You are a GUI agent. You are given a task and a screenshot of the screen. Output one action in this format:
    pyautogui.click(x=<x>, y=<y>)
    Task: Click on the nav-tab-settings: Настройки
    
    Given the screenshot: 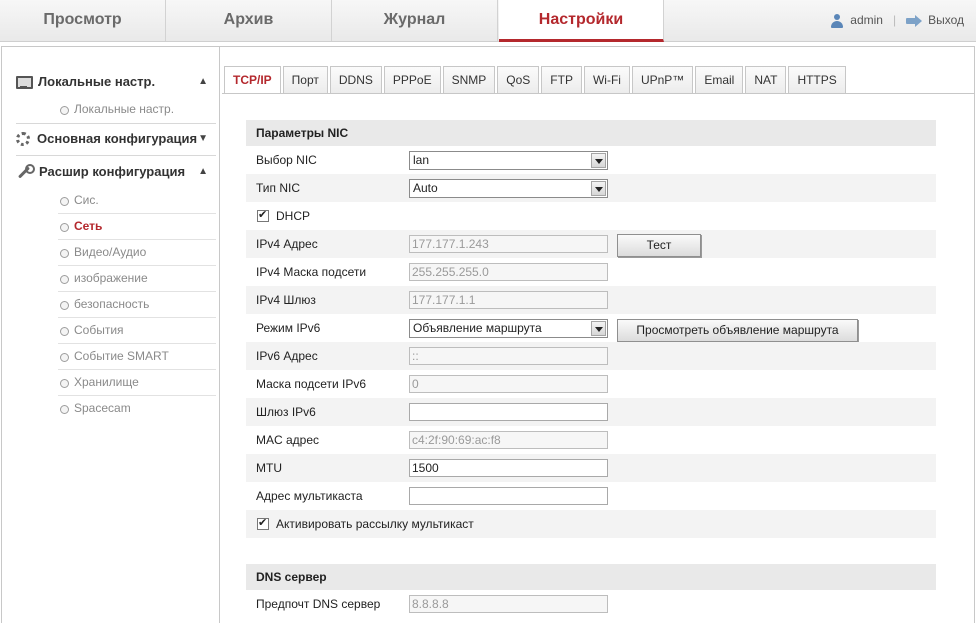 What is the action you would take?
    pyautogui.click(x=581, y=21)
    